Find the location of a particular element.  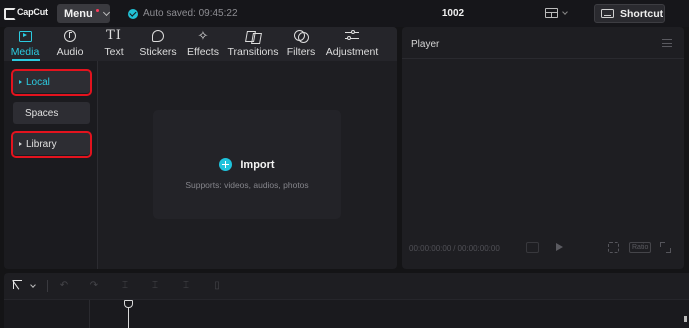

player-header: Player is located at coordinates (543, 43).